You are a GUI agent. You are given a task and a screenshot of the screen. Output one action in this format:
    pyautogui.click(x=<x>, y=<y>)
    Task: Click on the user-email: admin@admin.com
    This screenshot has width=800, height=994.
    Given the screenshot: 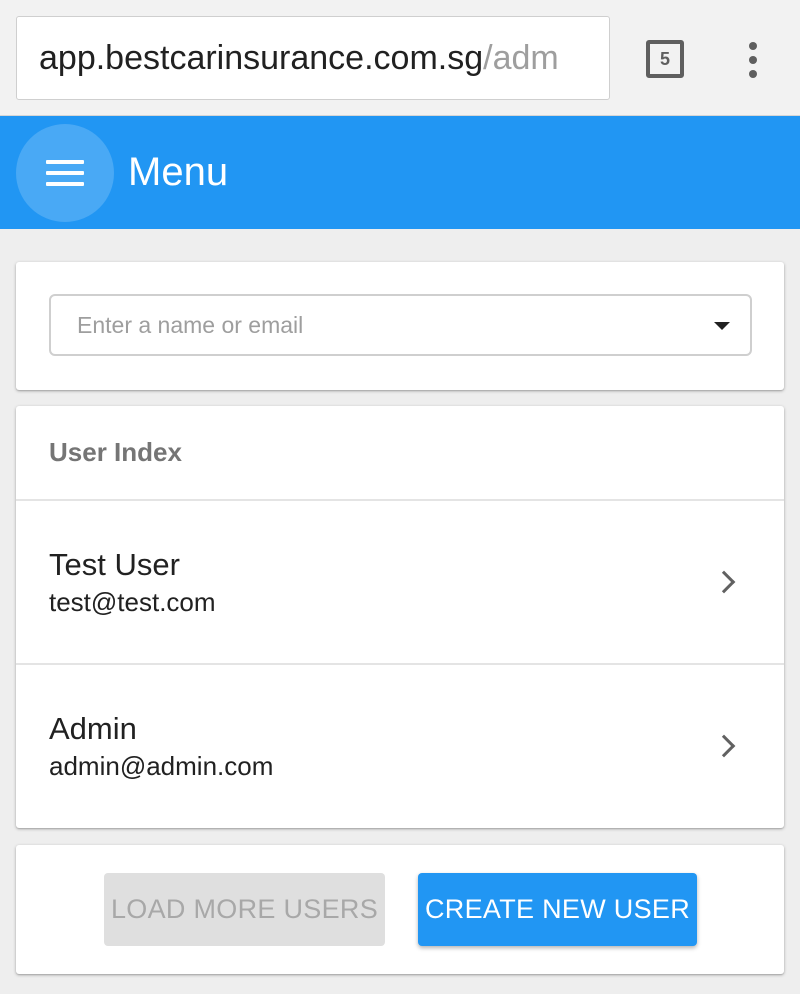 What is the action you would take?
    pyautogui.click(x=161, y=766)
    